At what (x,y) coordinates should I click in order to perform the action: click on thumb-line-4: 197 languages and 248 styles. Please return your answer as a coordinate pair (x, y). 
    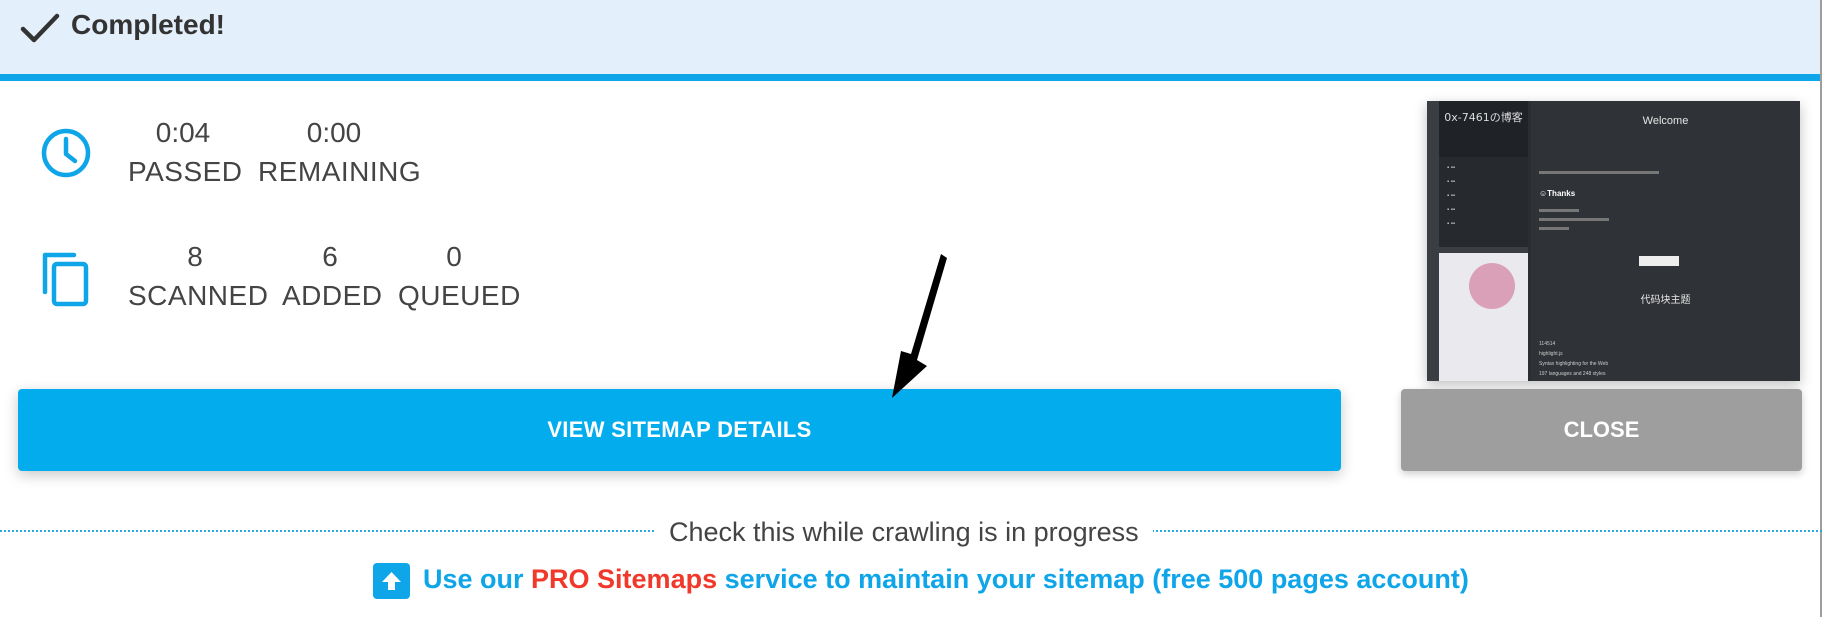
    Looking at the image, I should click on (1572, 374).